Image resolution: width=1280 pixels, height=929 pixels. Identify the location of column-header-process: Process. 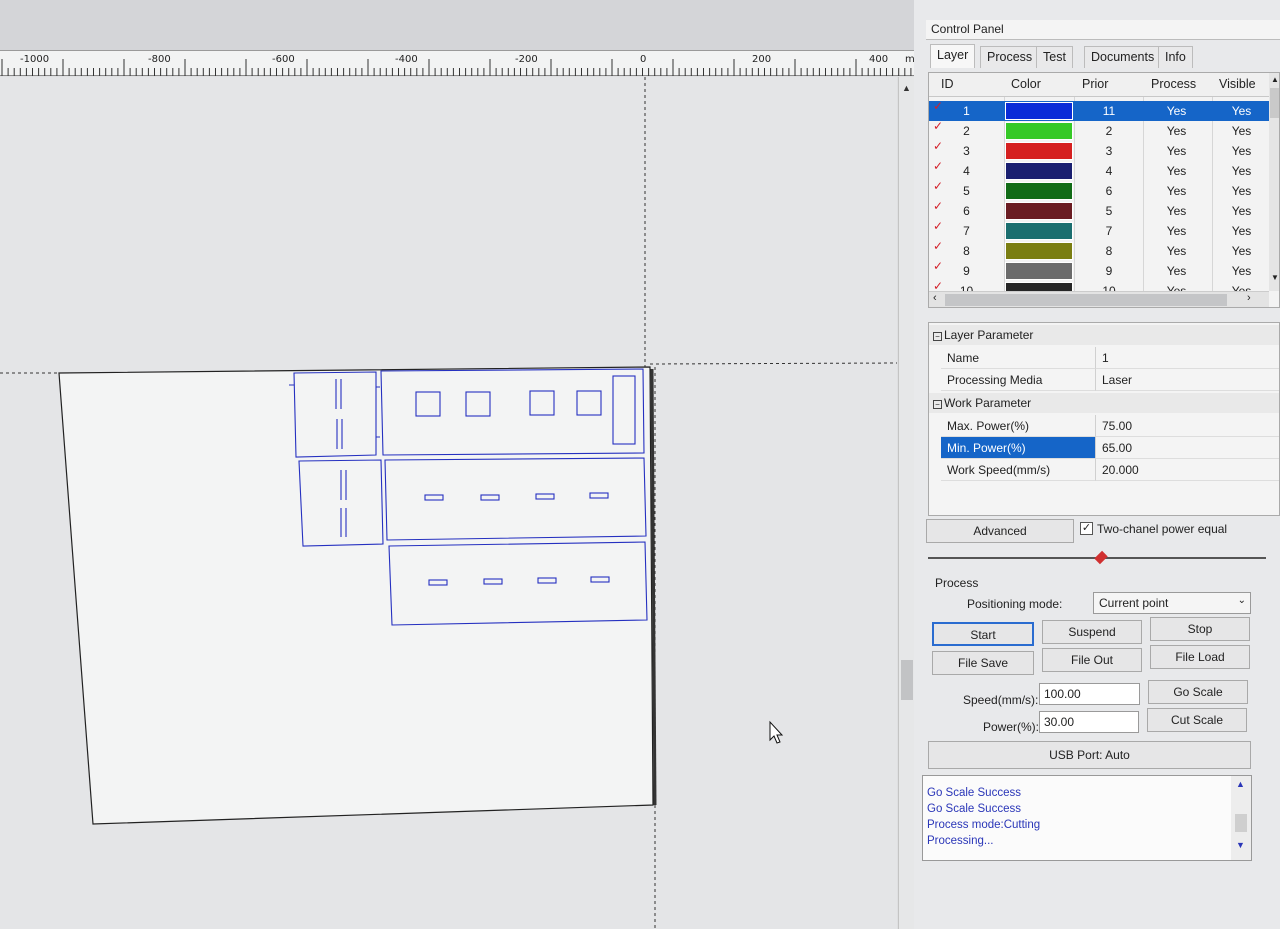
(1173, 84).